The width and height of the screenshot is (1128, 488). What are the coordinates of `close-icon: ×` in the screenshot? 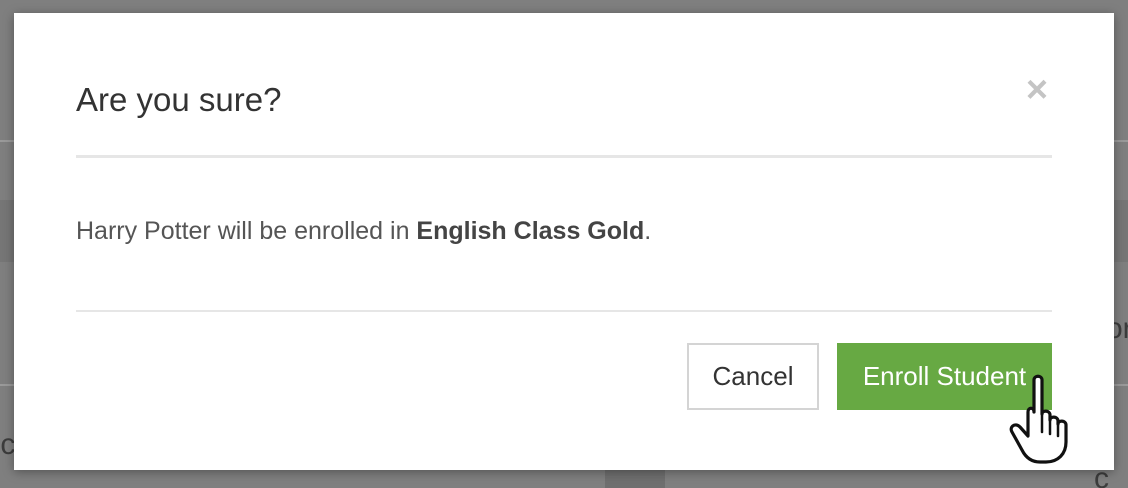 It's located at (1037, 90).